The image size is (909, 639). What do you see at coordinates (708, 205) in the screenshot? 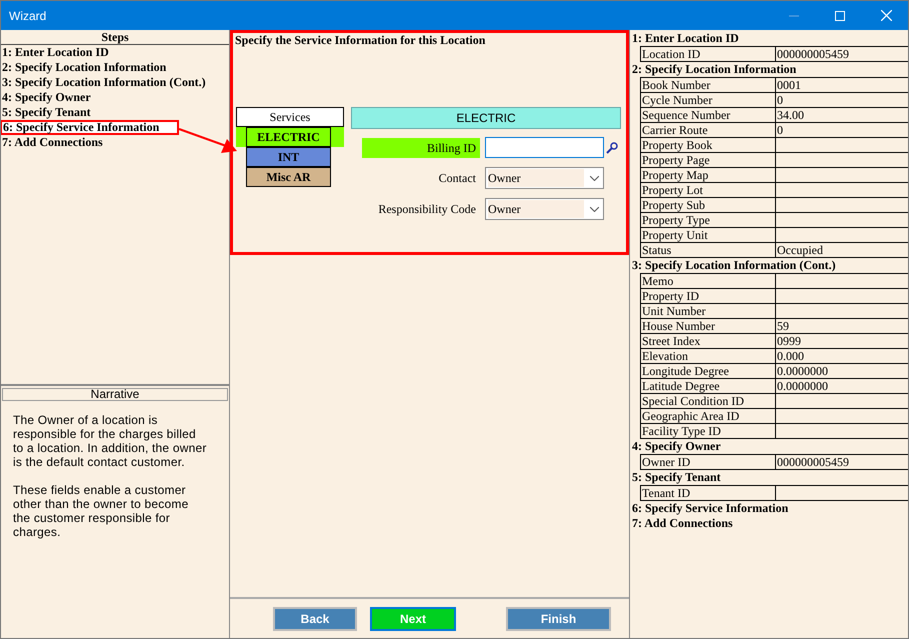
I see `summary-label-cell: Property Sub` at bounding box center [708, 205].